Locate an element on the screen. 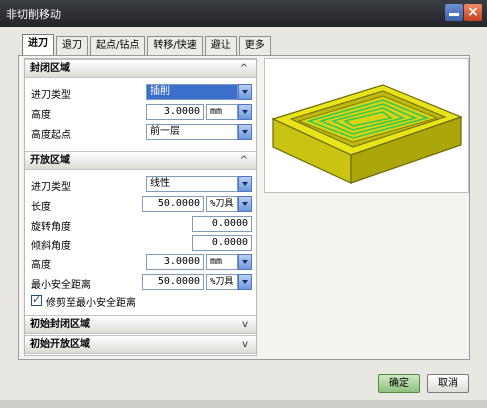  title-bar: 非切削移动 × is located at coordinates (243, 13).